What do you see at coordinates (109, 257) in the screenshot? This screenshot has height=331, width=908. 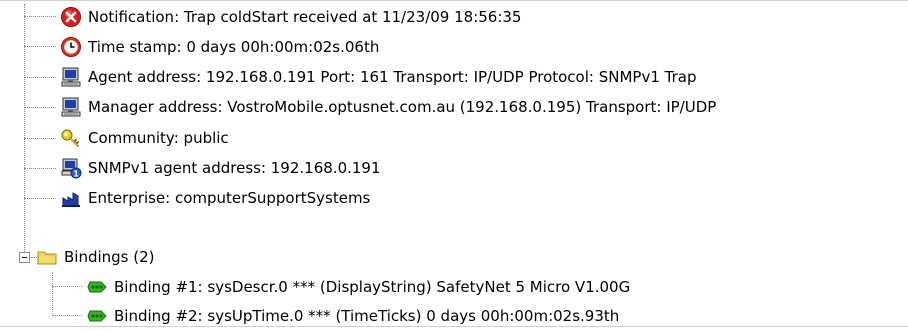 I see `tree-item-label: Bindings (2)` at bounding box center [109, 257].